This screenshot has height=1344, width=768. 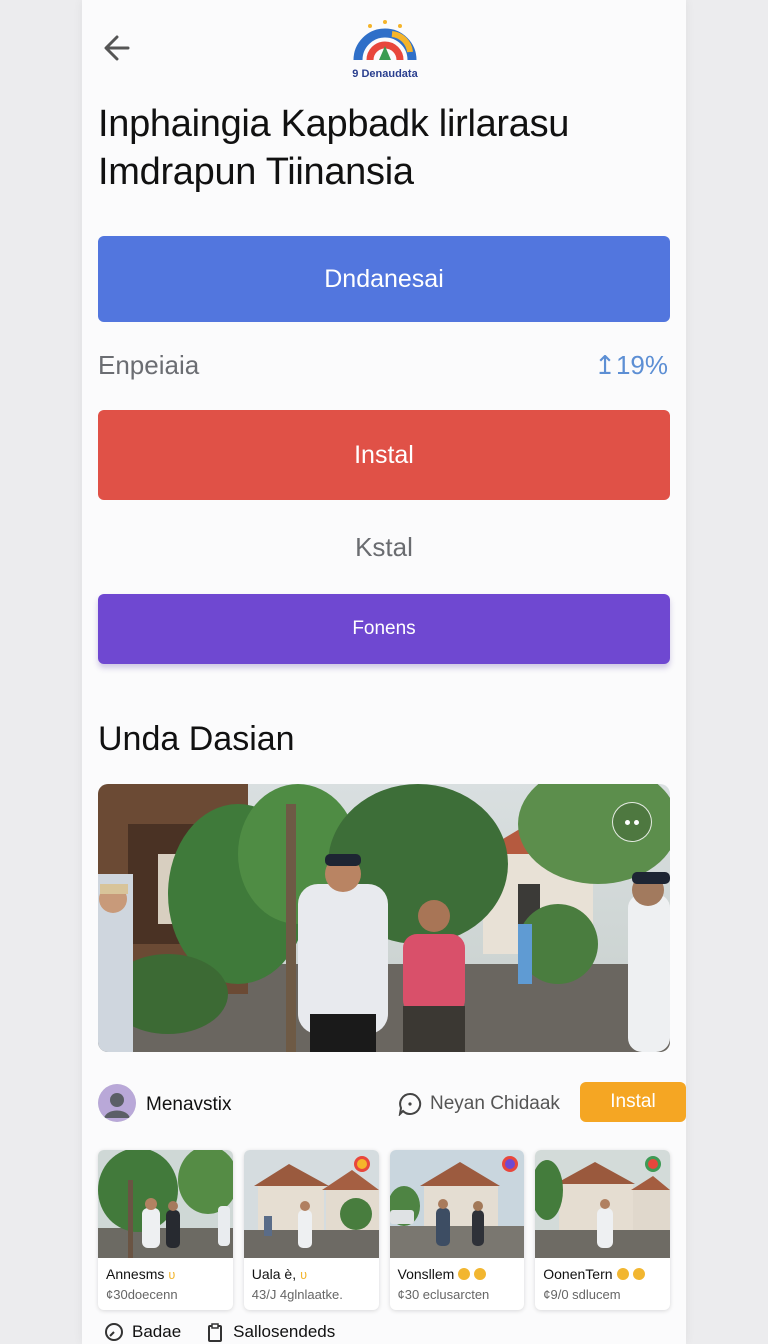 What do you see at coordinates (426, 1274) in the screenshot?
I see `thumbnail-name-text: Vonsllem` at bounding box center [426, 1274].